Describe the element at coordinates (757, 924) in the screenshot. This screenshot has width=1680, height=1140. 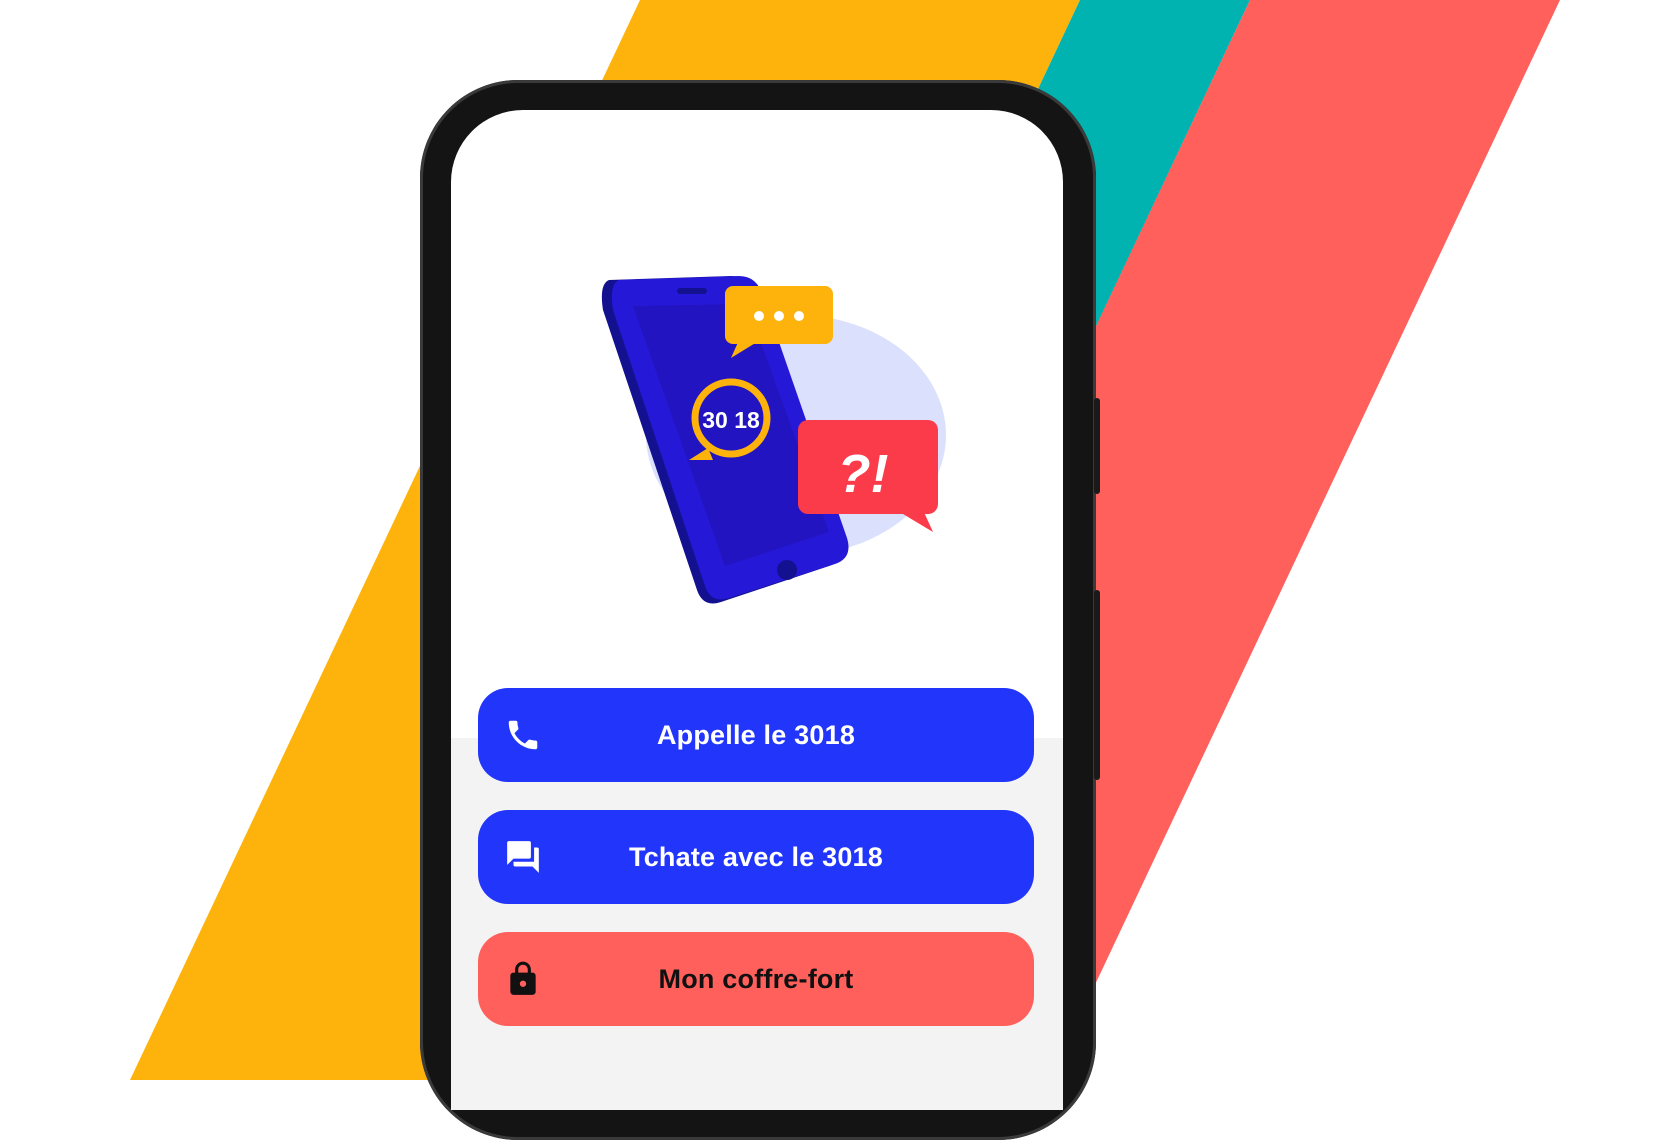
I see `screen-lower-panel` at that location.